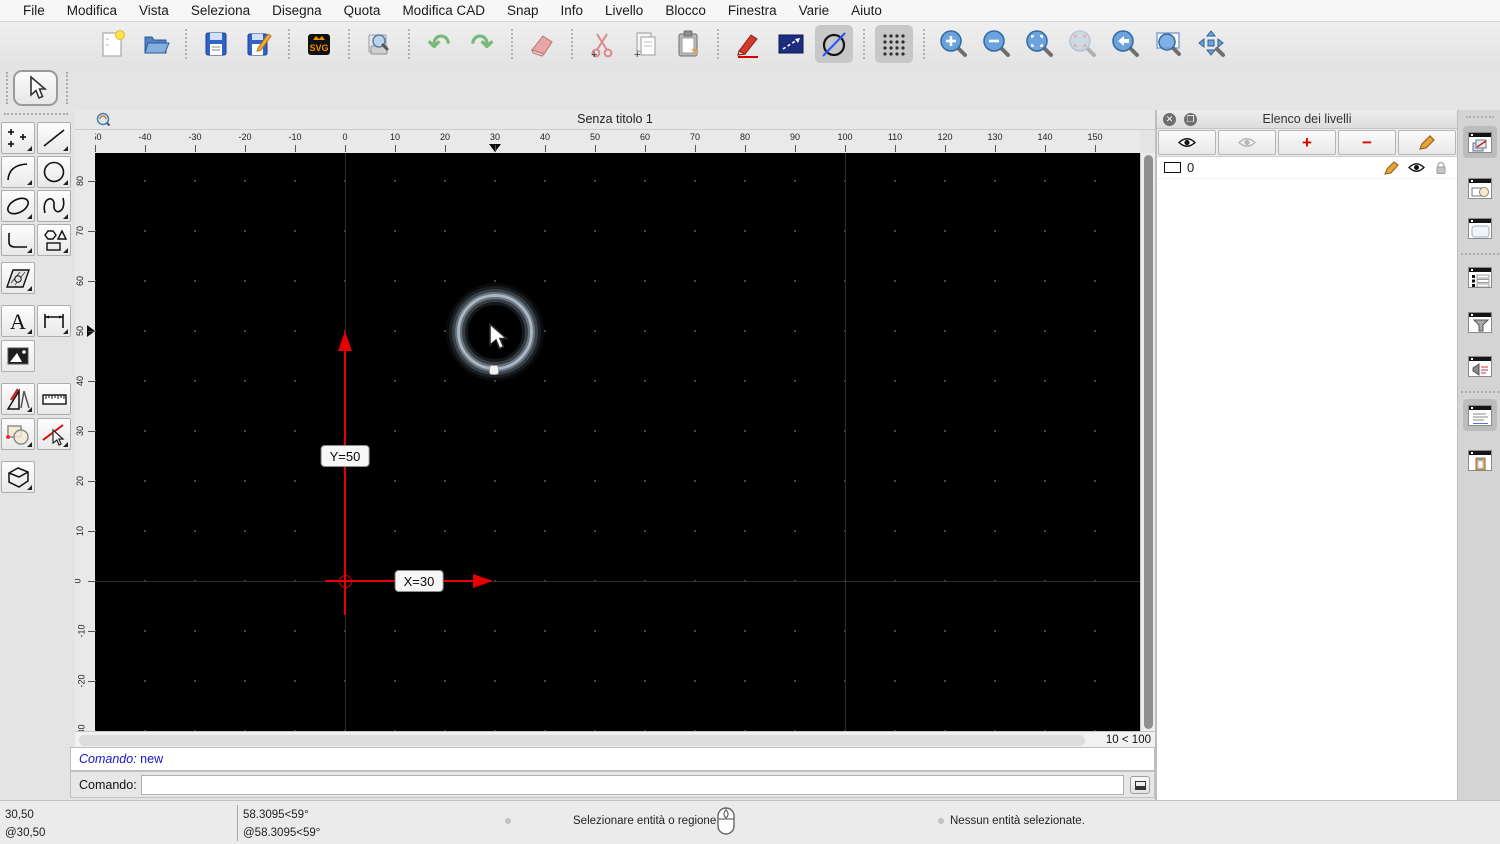 Image resolution: width=1500 pixels, height=844 pixels. I want to click on palette-handle, so click(36, 114).